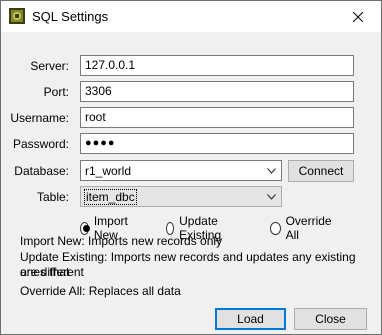  What do you see at coordinates (52, 197) in the screenshot?
I see `table-label: Table:` at bounding box center [52, 197].